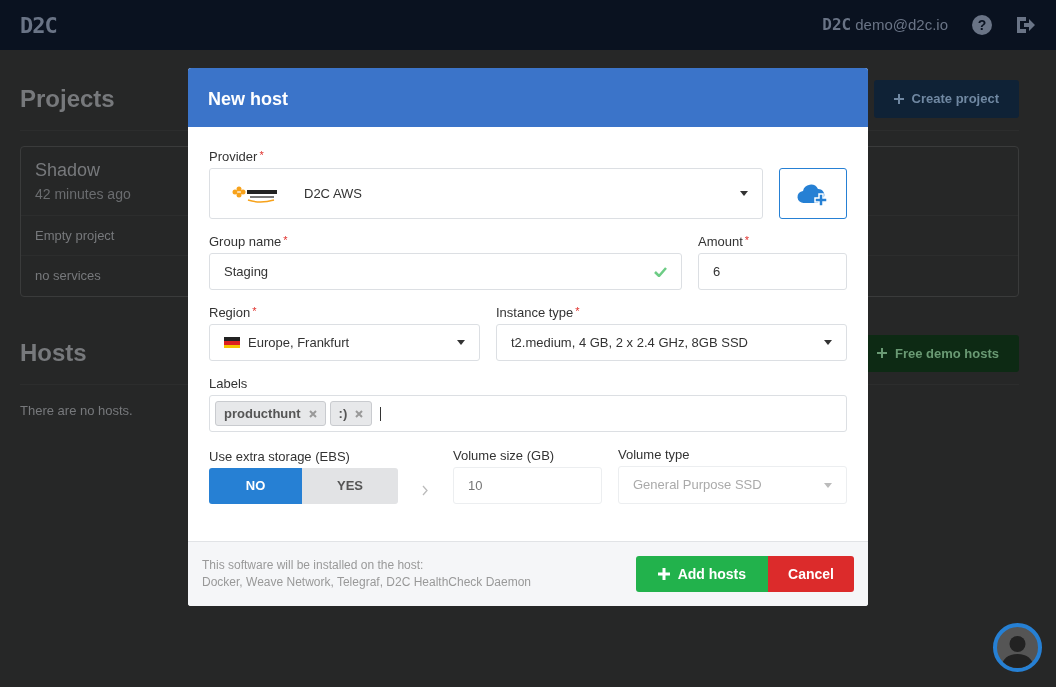 The width and height of the screenshot is (1056, 687). What do you see at coordinates (720, 241) in the screenshot?
I see `field-label: Amount` at bounding box center [720, 241].